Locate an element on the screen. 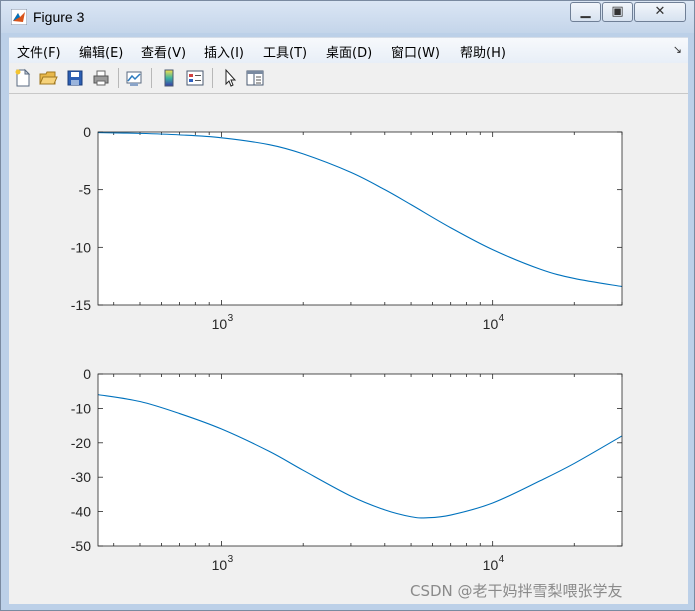  y-tick-label: -50 is located at coordinates (81, 546).